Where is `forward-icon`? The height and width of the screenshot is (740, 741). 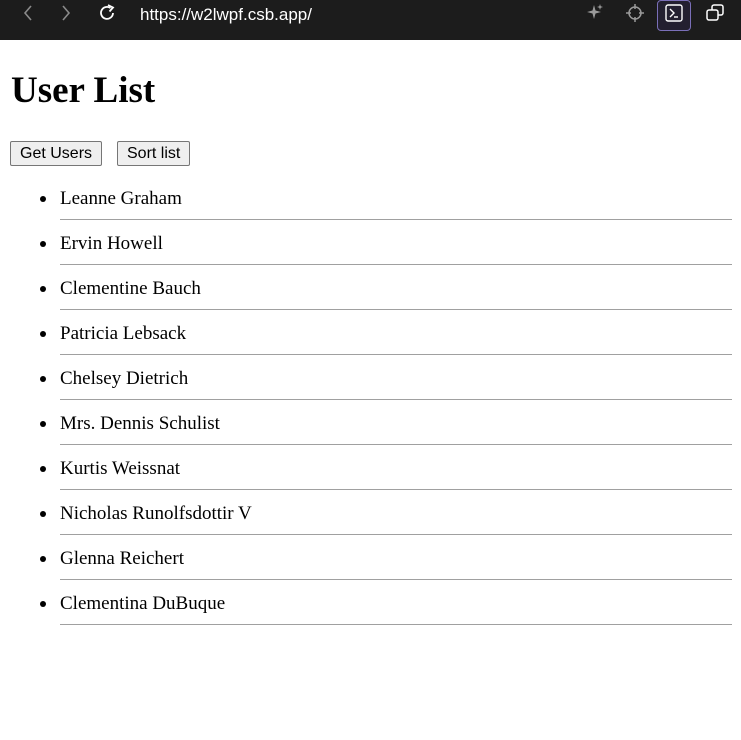 forward-icon is located at coordinates (66, 15).